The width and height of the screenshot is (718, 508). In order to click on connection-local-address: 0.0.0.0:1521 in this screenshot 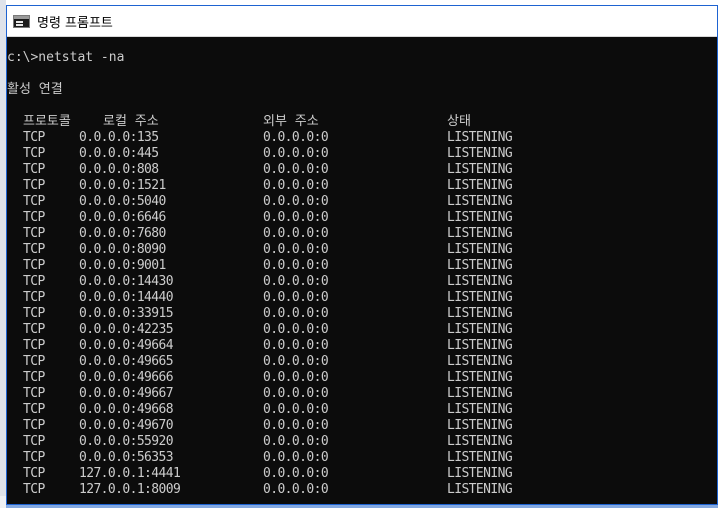, I will do `click(122, 185)`.